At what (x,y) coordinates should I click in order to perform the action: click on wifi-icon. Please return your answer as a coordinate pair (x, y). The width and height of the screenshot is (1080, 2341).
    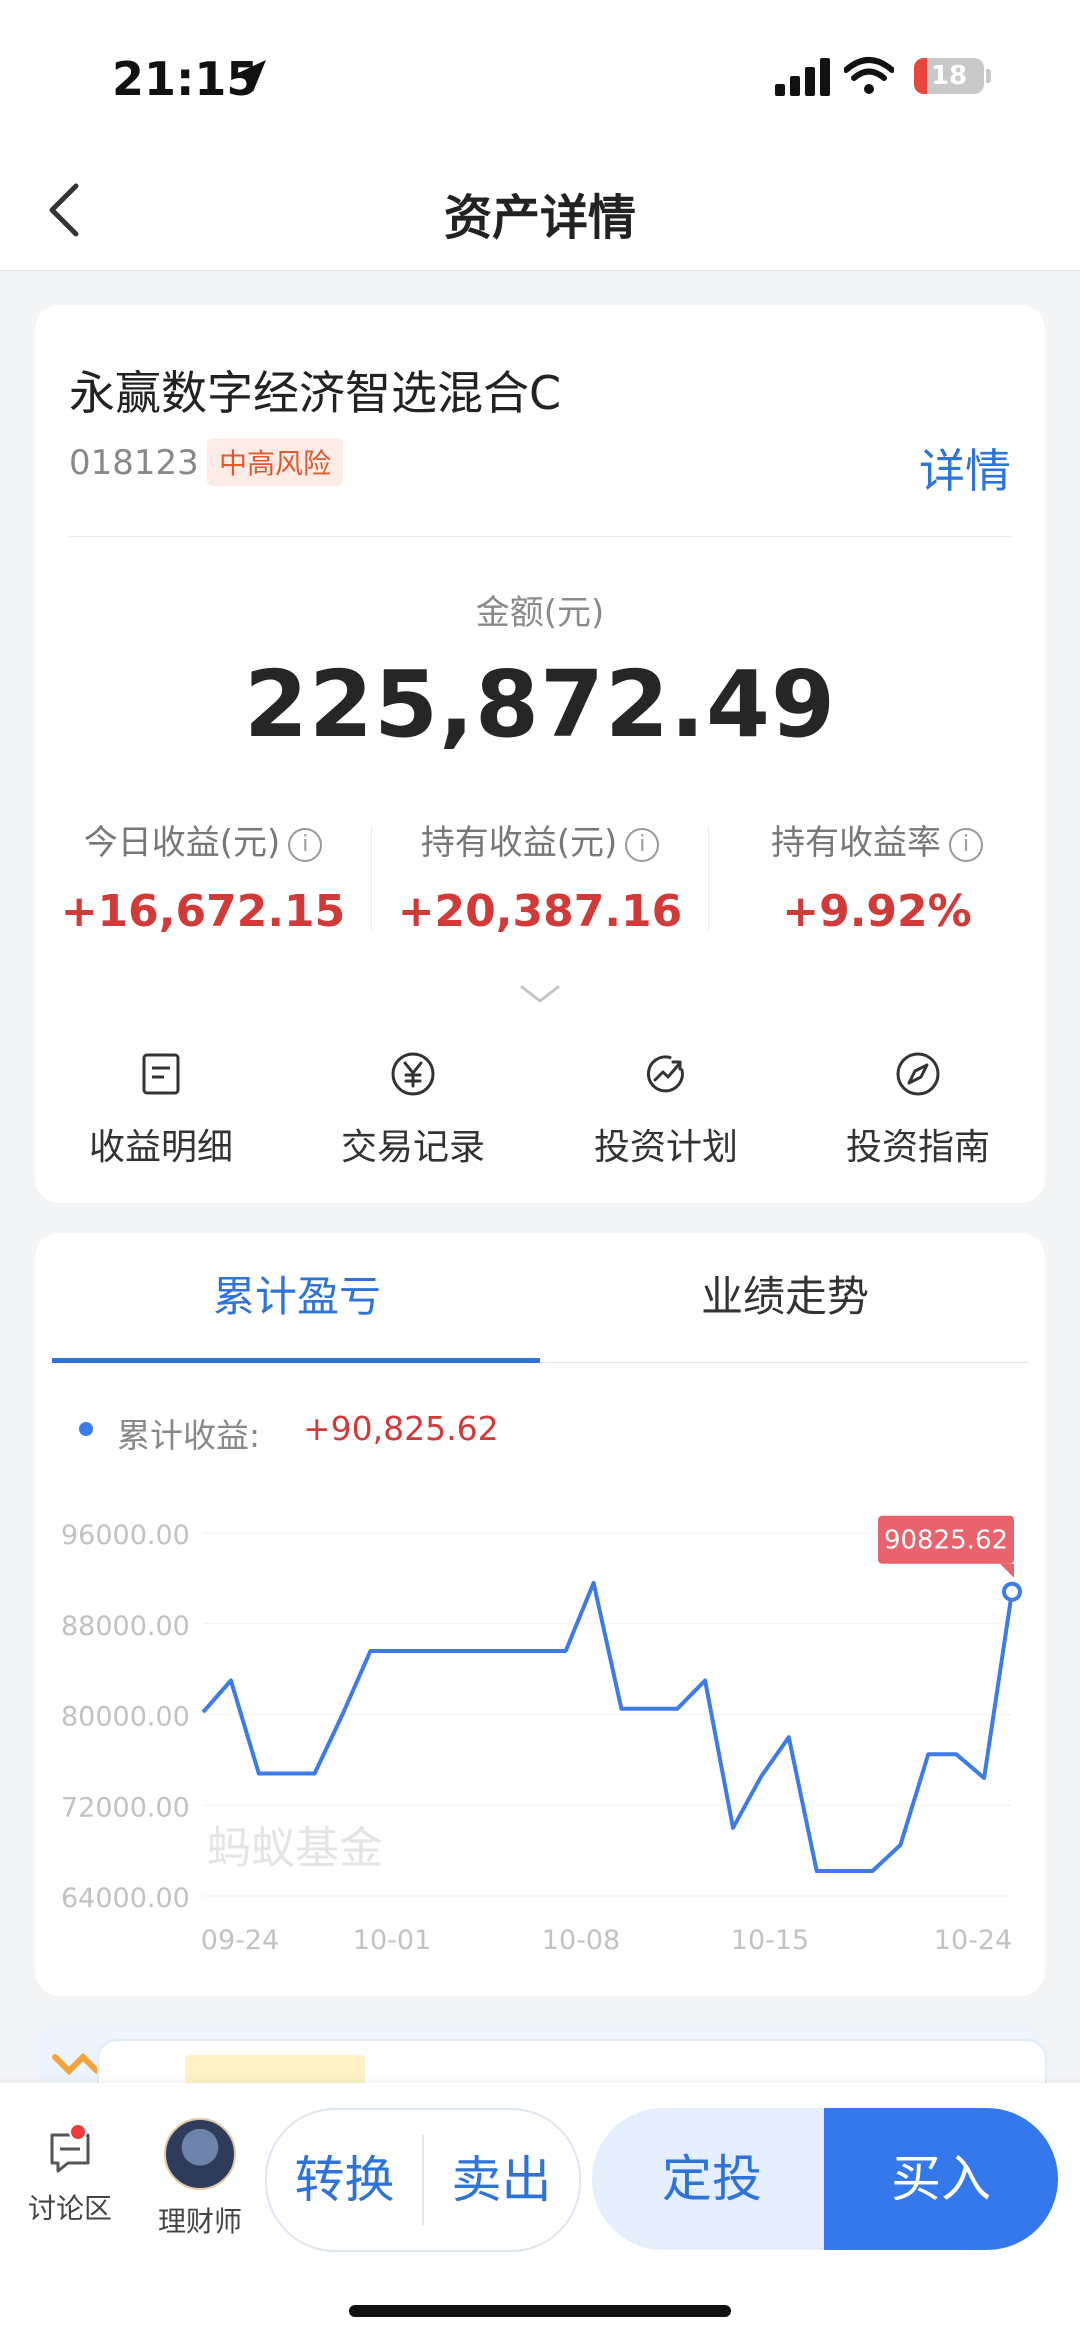
    Looking at the image, I should click on (869, 75).